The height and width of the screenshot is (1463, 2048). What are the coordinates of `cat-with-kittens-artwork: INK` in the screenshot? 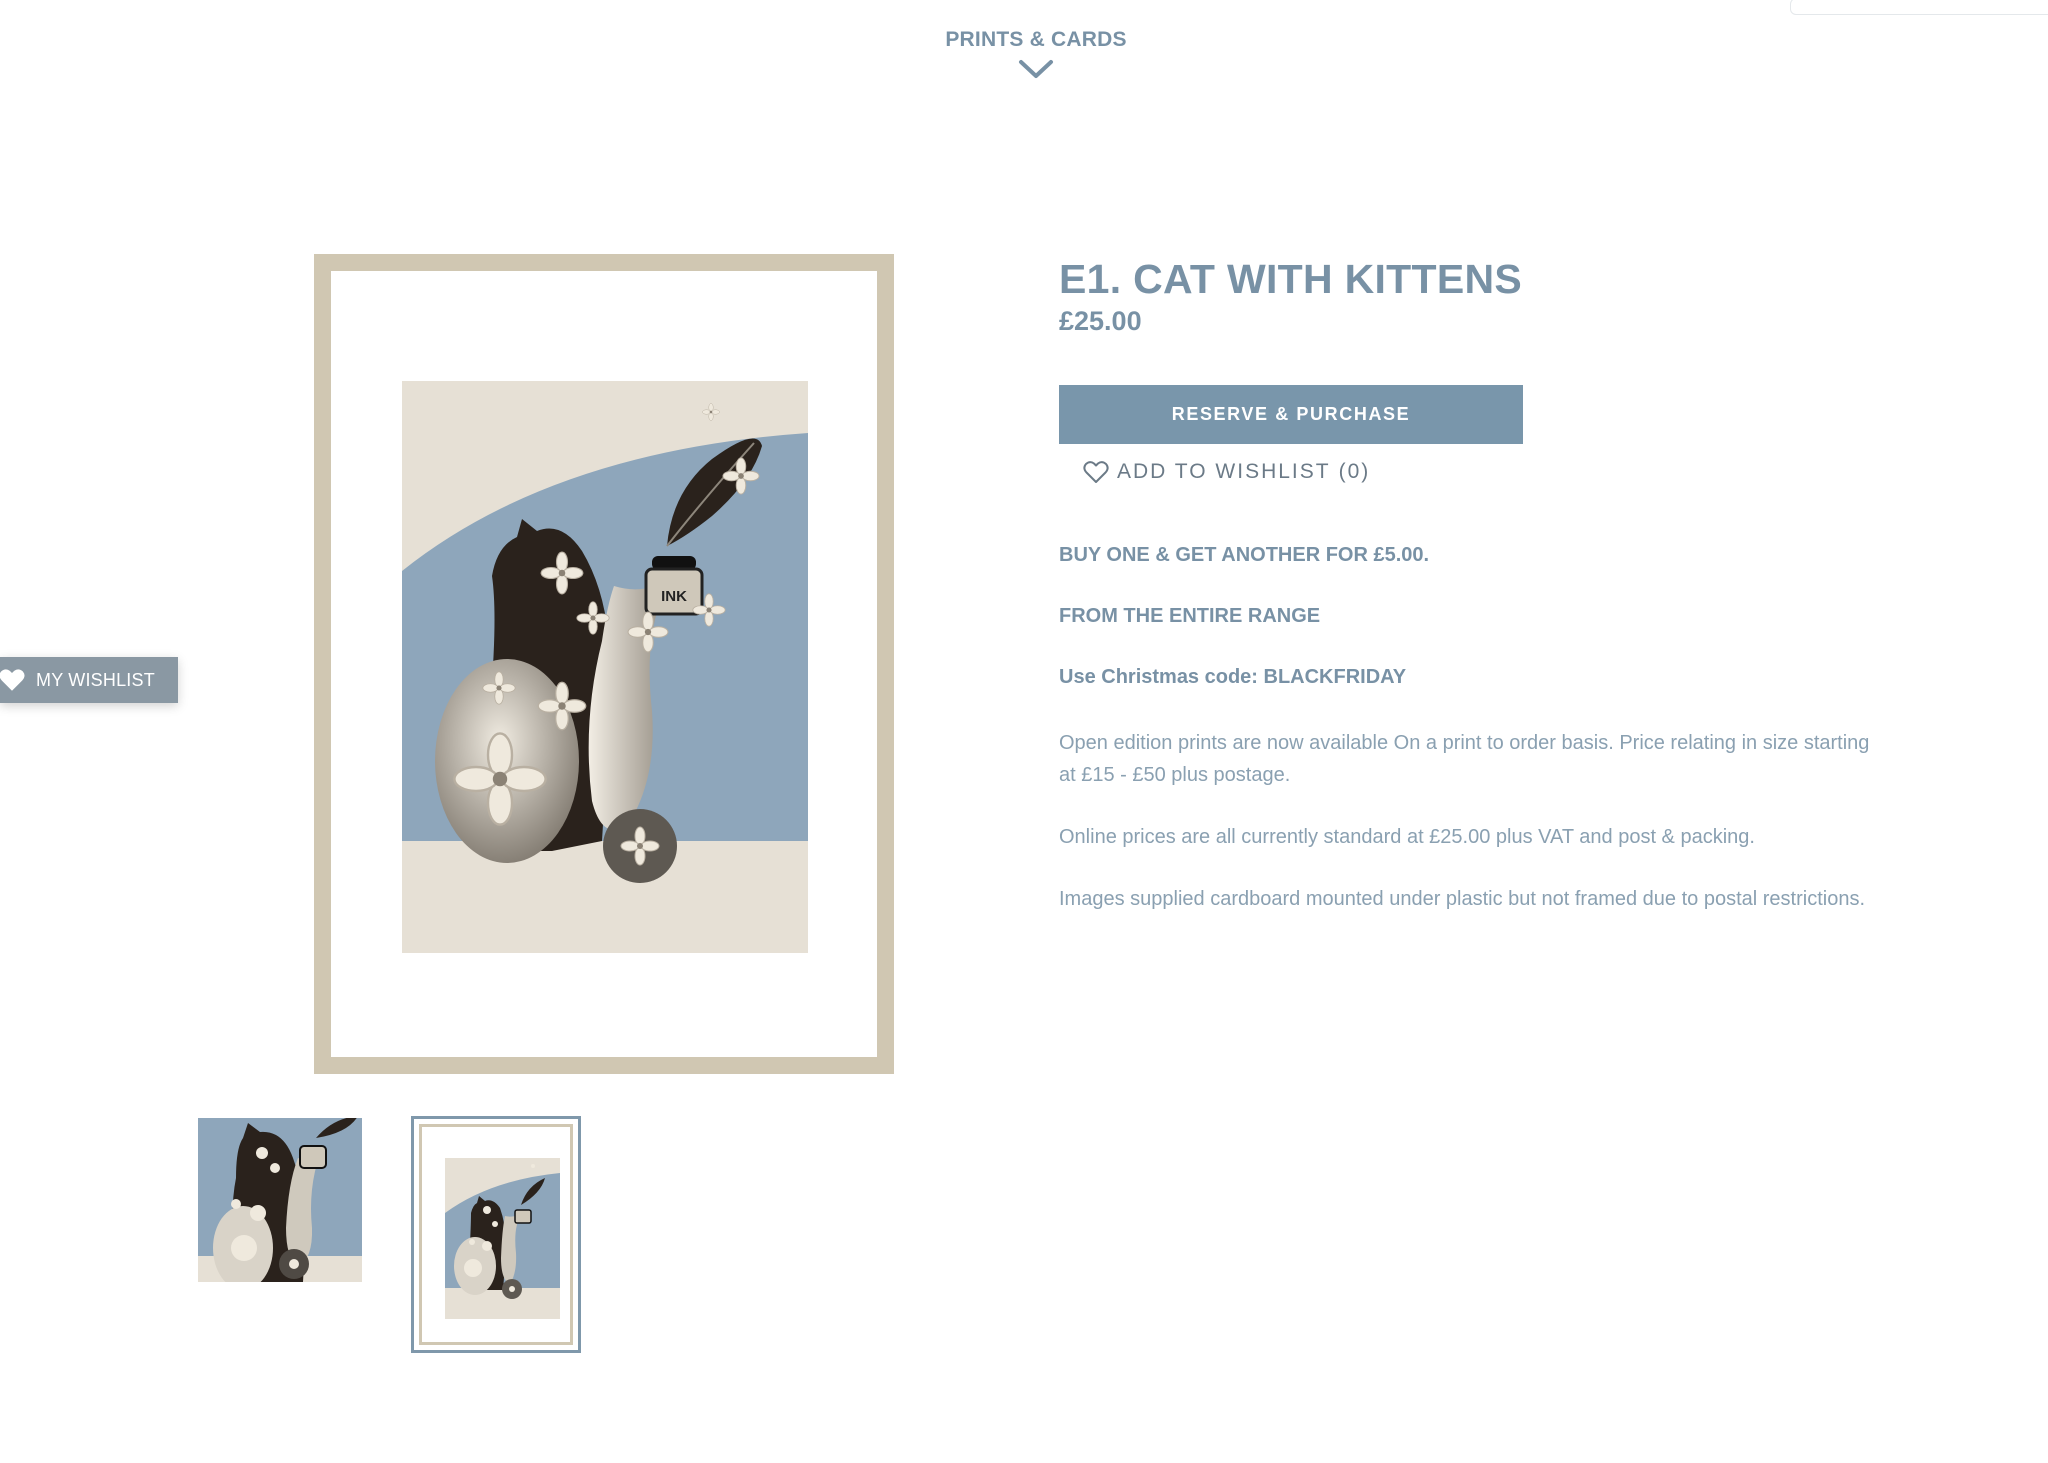 It's located at (605, 667).